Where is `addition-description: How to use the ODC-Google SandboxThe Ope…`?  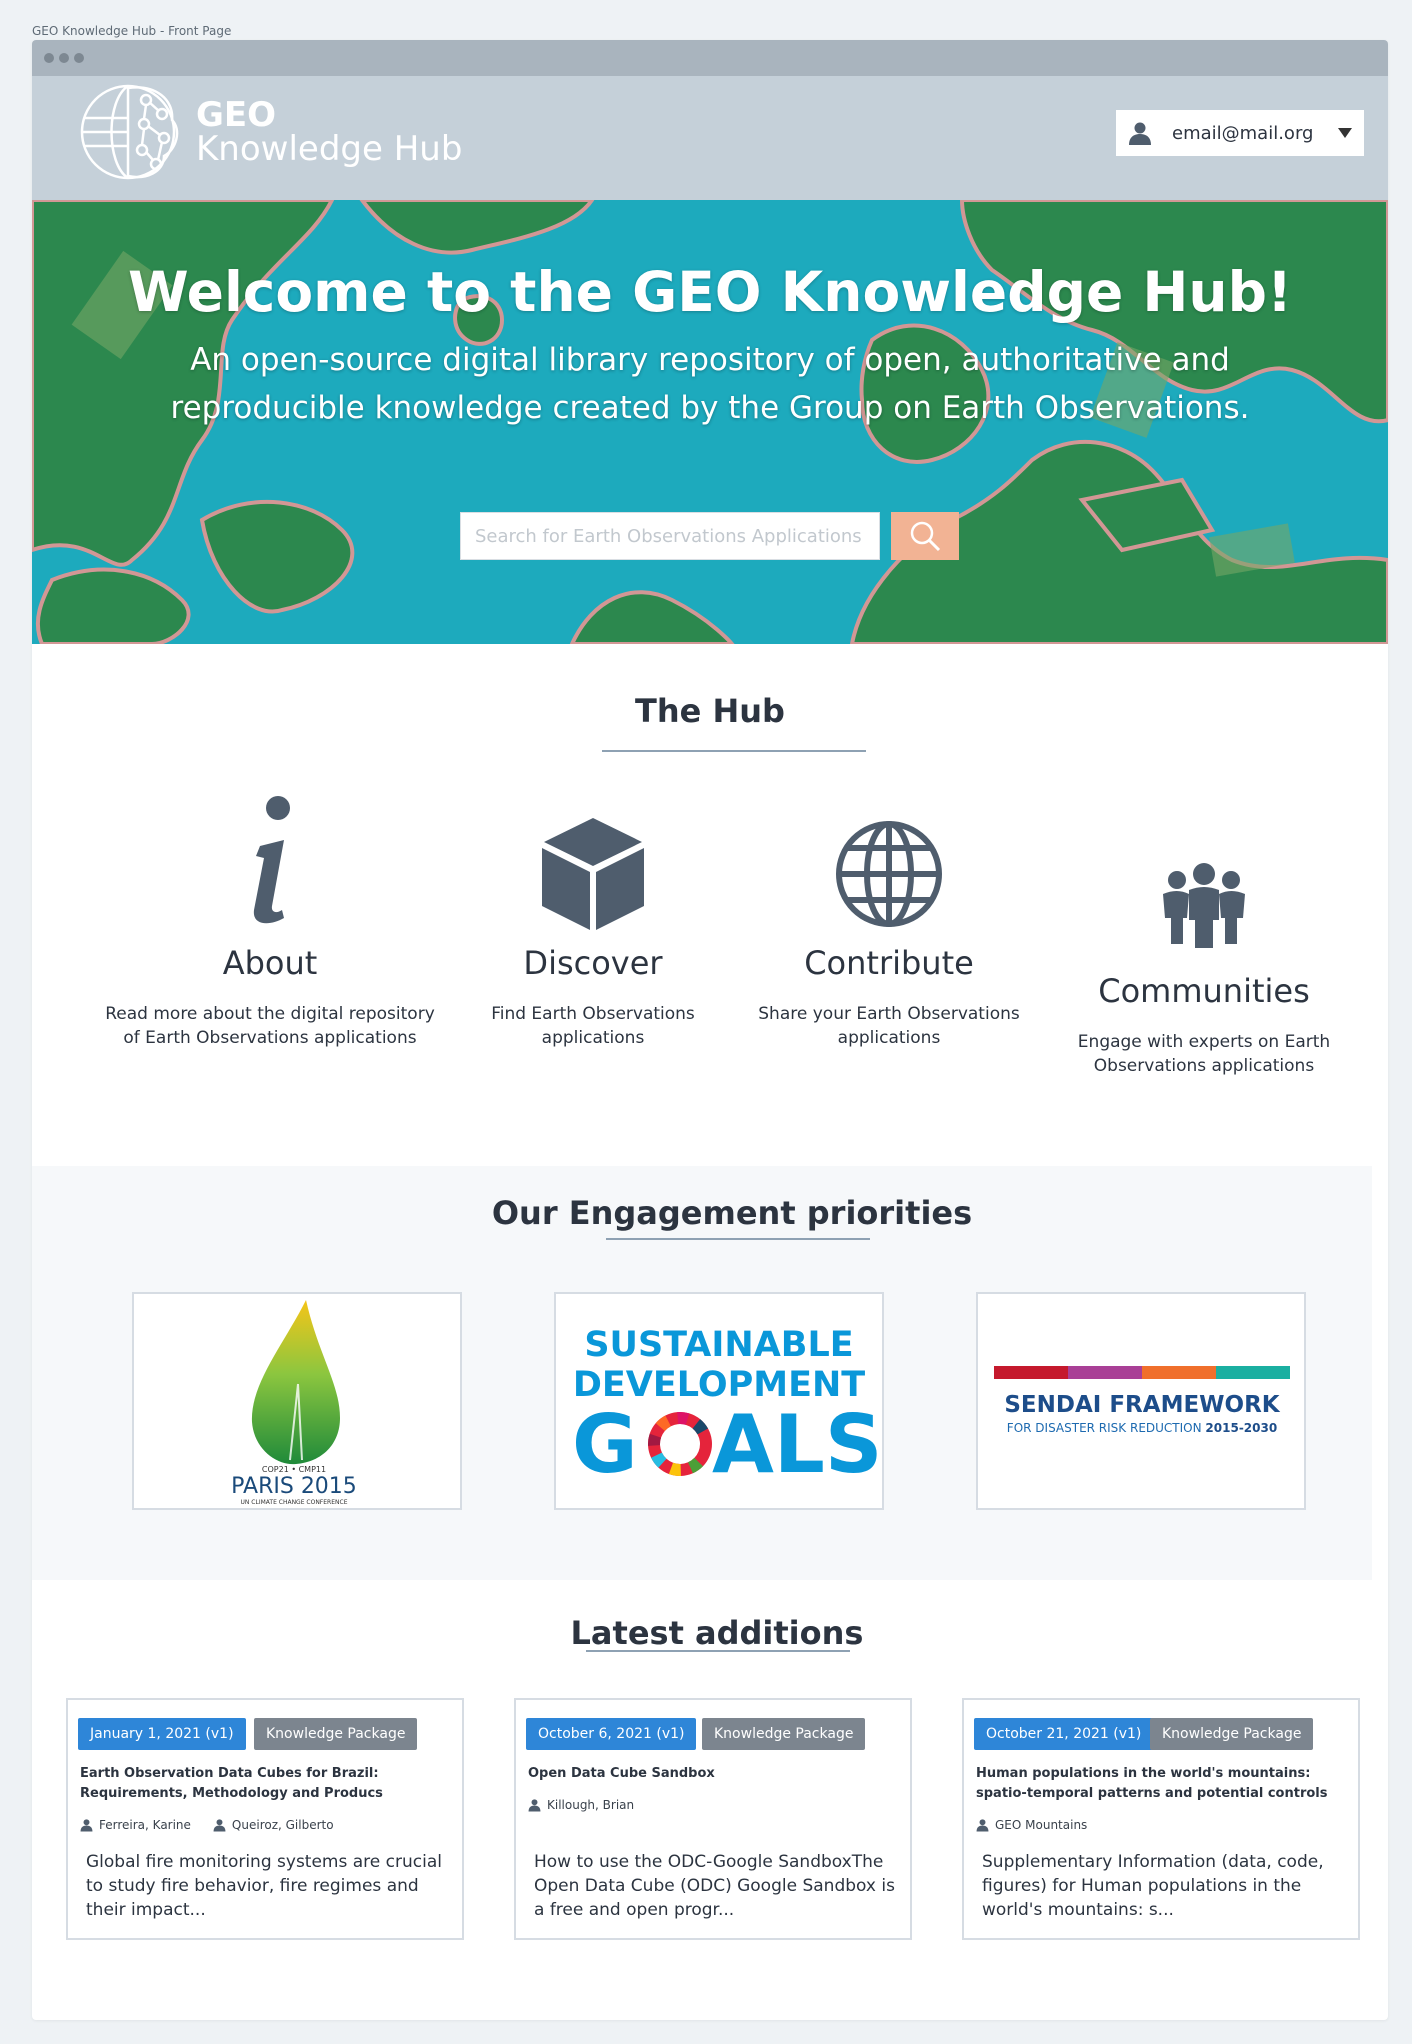
addition-description: How to use the ODC-Google SandboxThe Ope… is located at coordinates (714, 1886).